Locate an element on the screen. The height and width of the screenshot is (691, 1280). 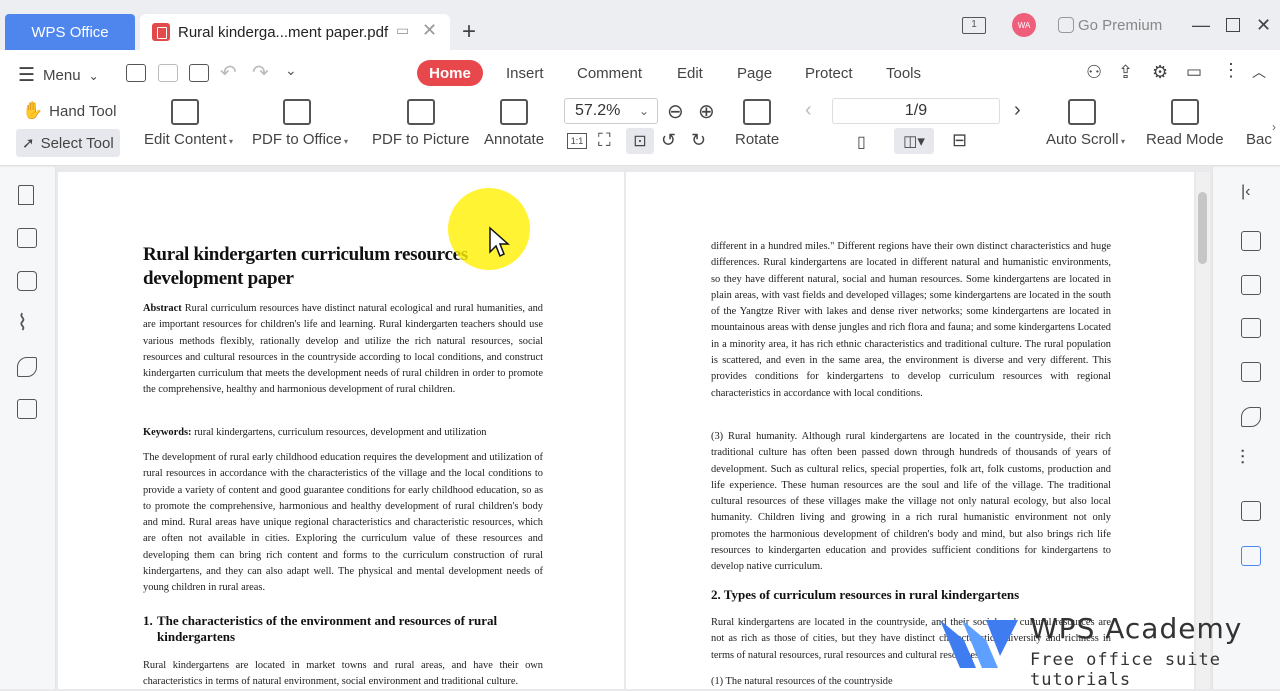
sign-document-icon is located at coordinates (1251, 417).